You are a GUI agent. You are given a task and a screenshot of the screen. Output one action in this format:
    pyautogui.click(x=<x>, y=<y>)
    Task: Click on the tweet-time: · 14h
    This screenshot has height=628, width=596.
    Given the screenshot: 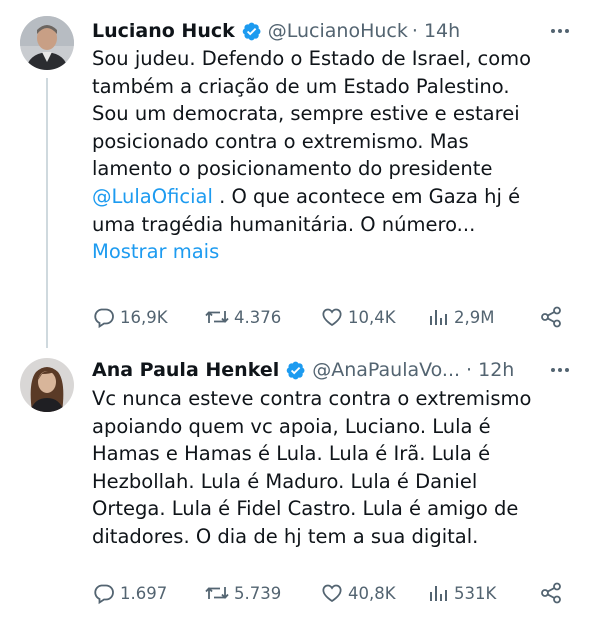 What is the action you would take?
    pyautogui.click(x=436, y=31)
    